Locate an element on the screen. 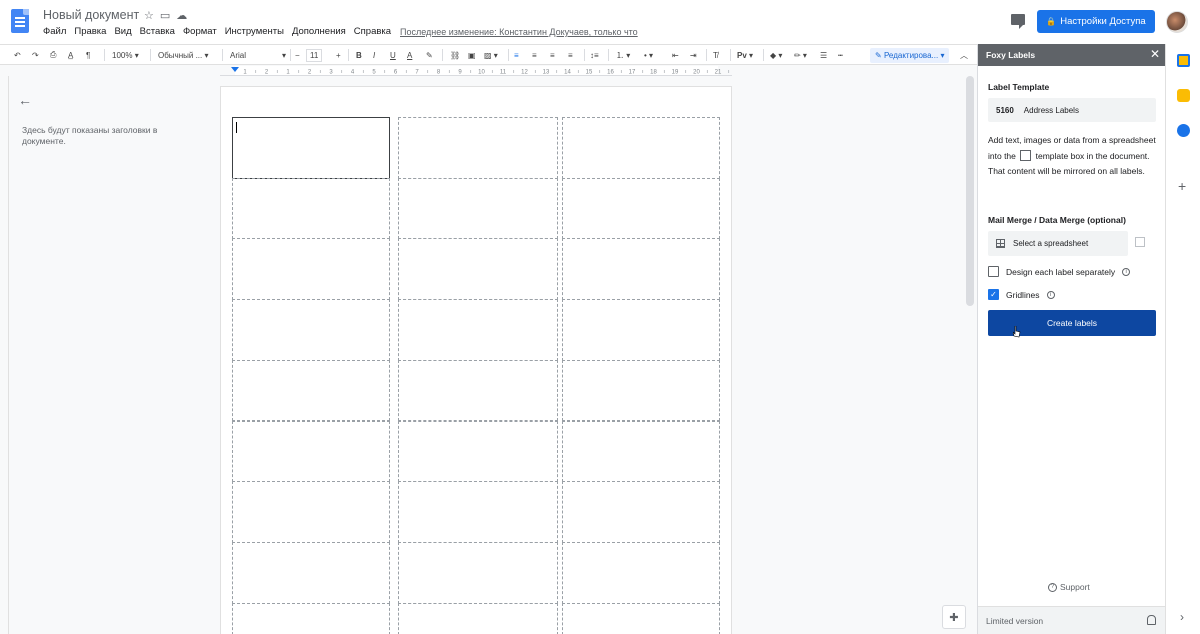 This screenshot has width=1200, height=634. style-select: Обычный ... ▾ is located at coordinates (183, 55).